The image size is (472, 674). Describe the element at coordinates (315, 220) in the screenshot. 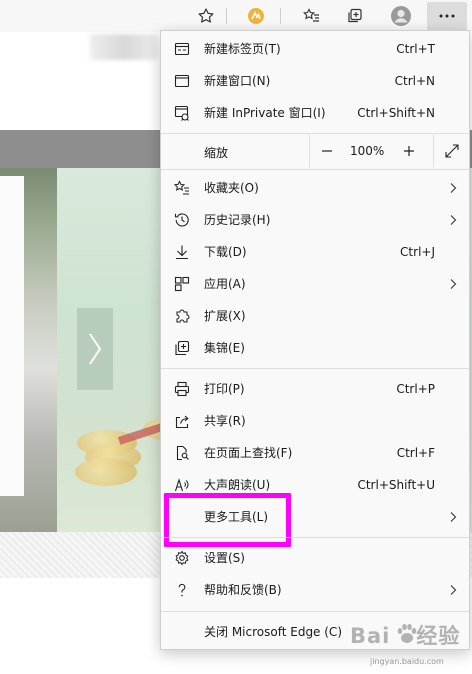

I see `menu-item-history: 历史记录(H)` at that location.